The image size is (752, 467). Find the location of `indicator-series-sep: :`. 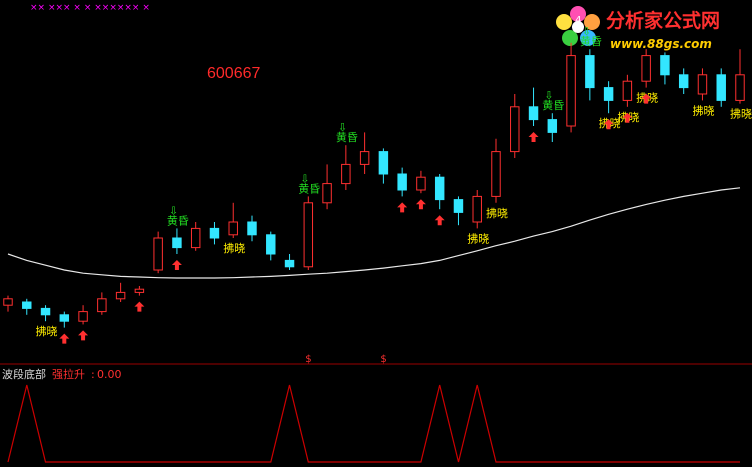

indicator-series-sep: : is located at coordinates (93, 374).